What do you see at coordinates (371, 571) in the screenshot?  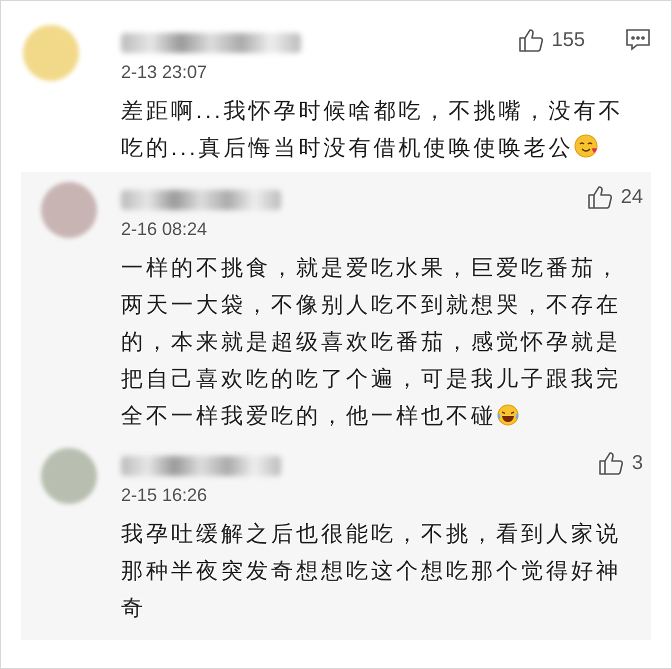 I see `comment-text: 我孕吐缓解之后也很能吃，不挑，看到人家说那种半夜突发奇想想吃这个想吃那个觉得好神奇` at bounding box center [371, 571].